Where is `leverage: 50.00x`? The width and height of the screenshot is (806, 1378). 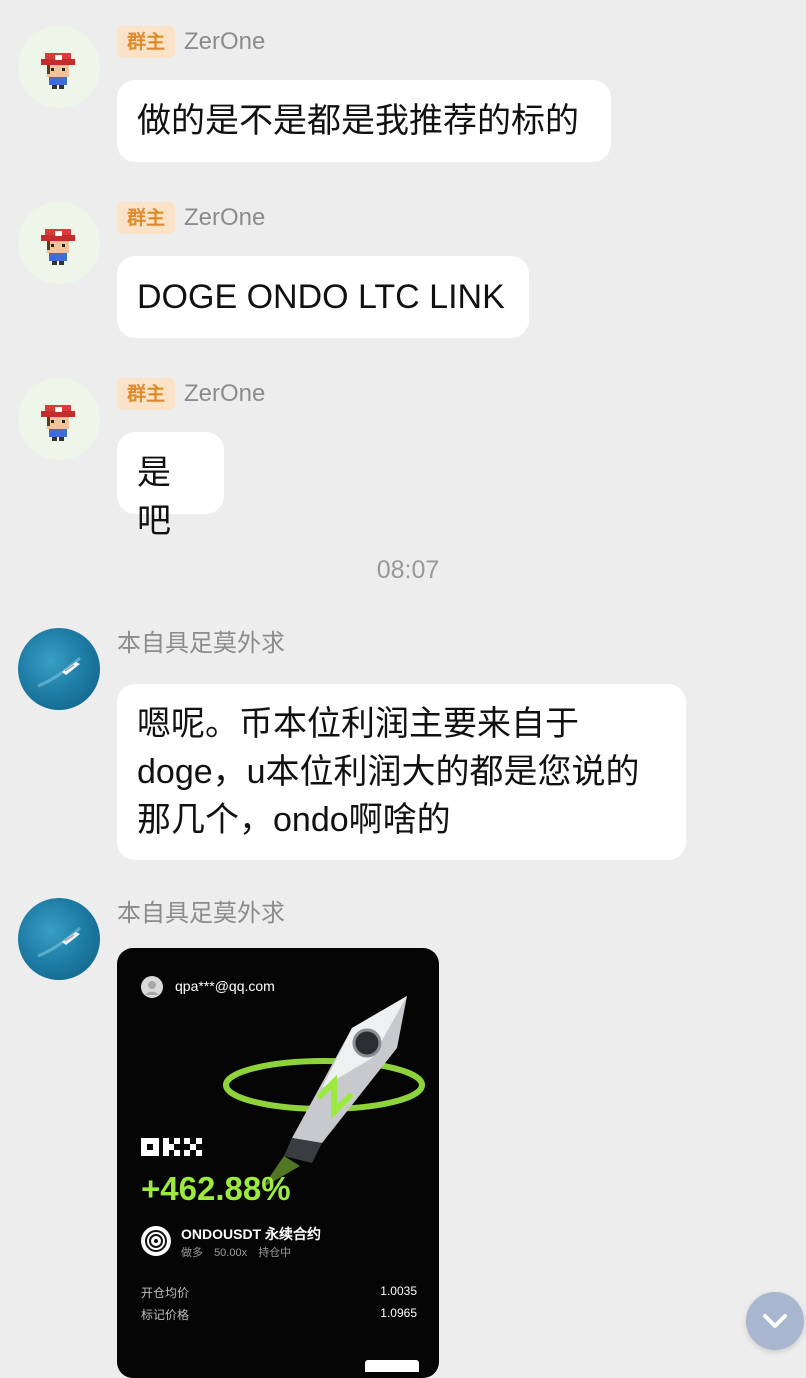 leverage: 50.00x is located at coordinates (231, 1253).